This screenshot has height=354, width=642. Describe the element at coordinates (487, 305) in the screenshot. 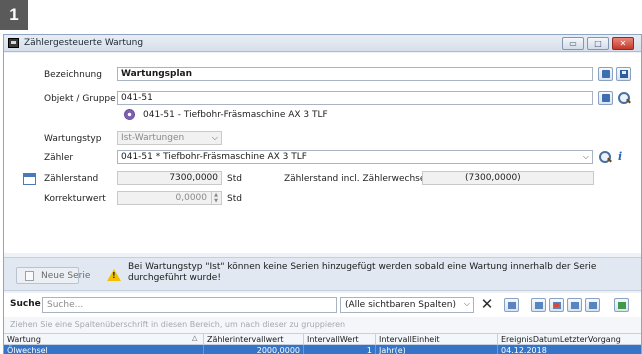

I see `clear-search-icon: ✕` at that location.